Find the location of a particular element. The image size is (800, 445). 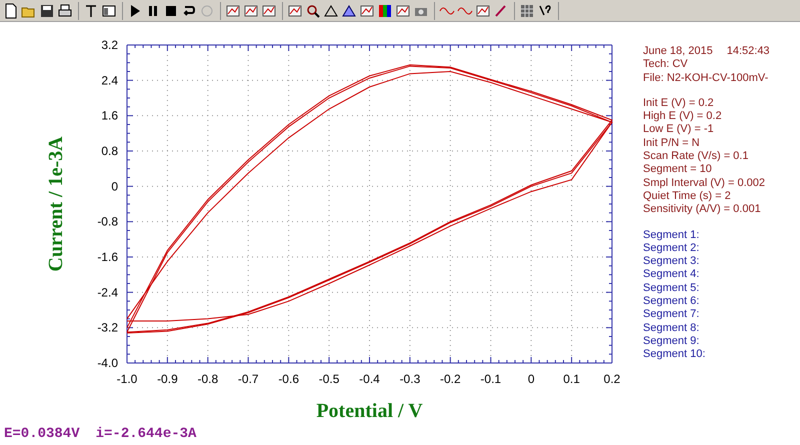

x-tick-label: -0.6 is located at coordinates (288, 379).